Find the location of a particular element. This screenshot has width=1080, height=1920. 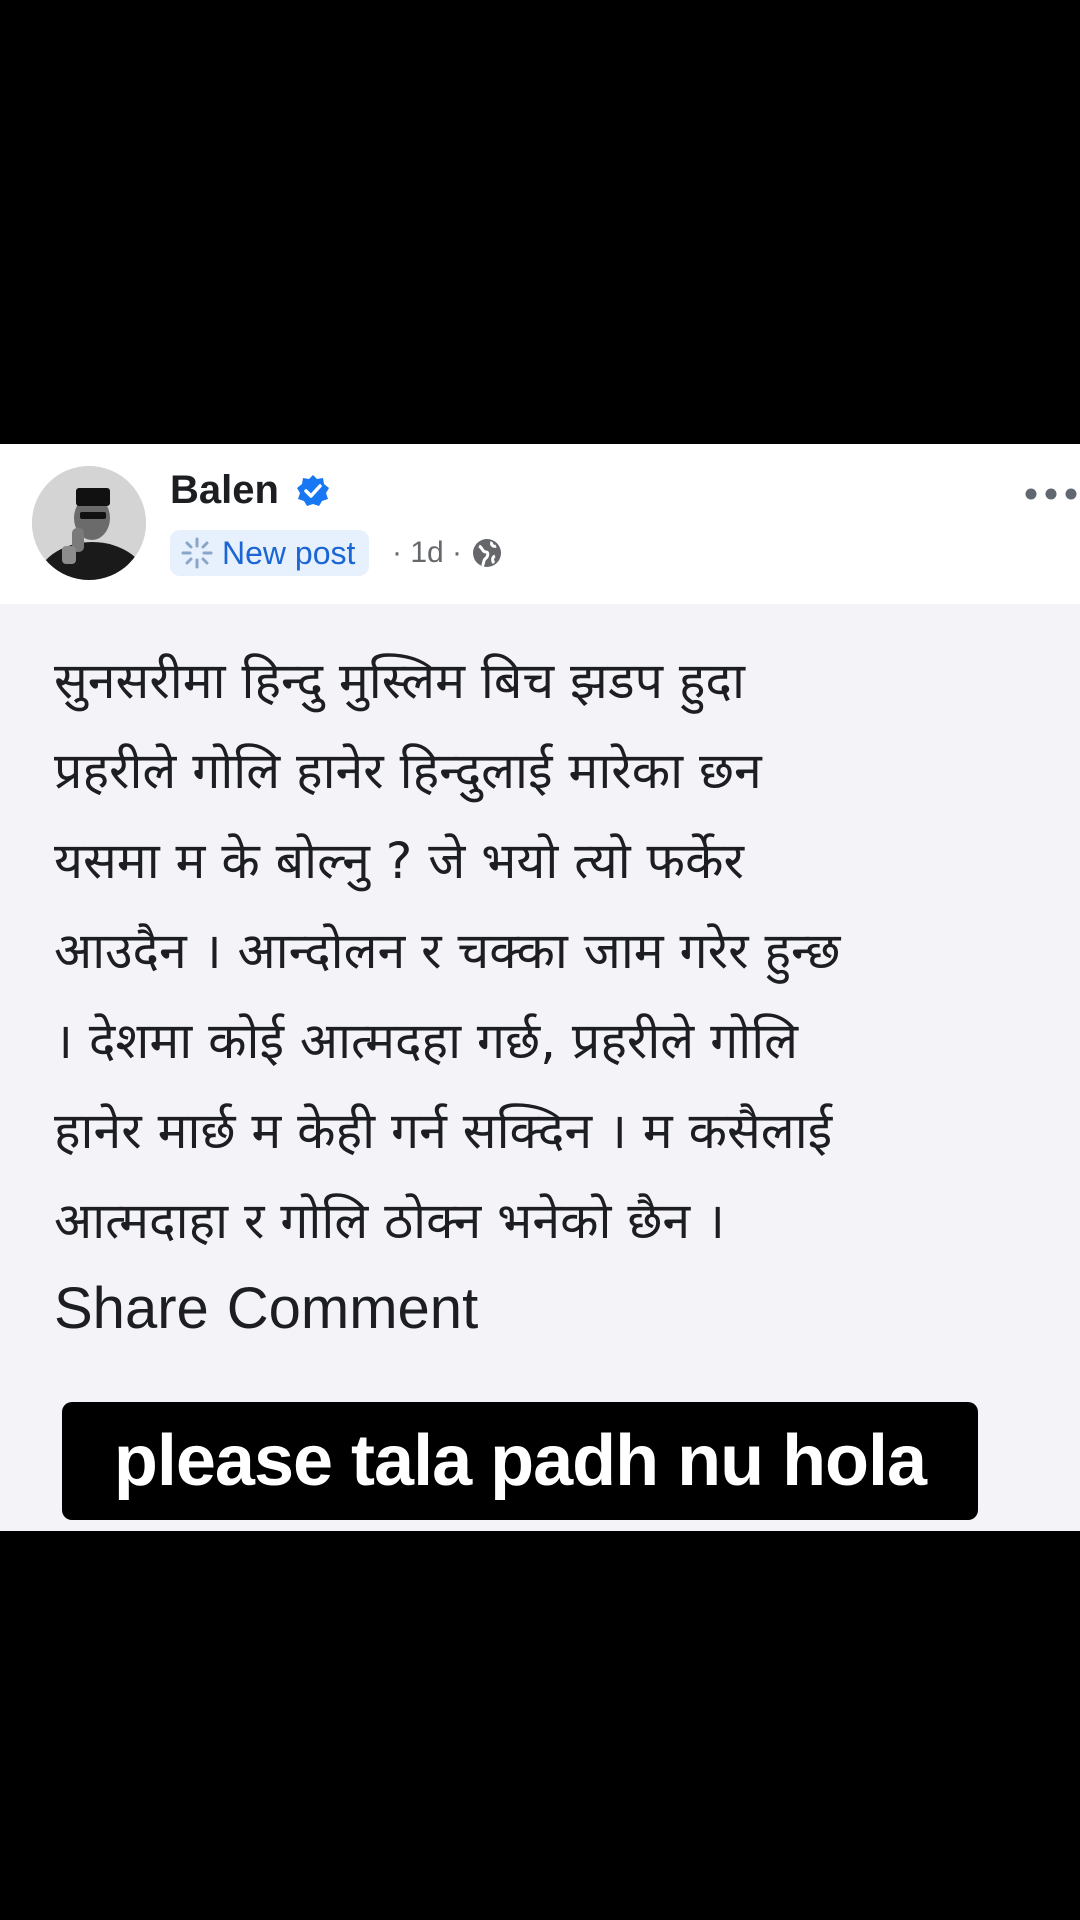

more-options-icon is located at coordinates (1051, 494).